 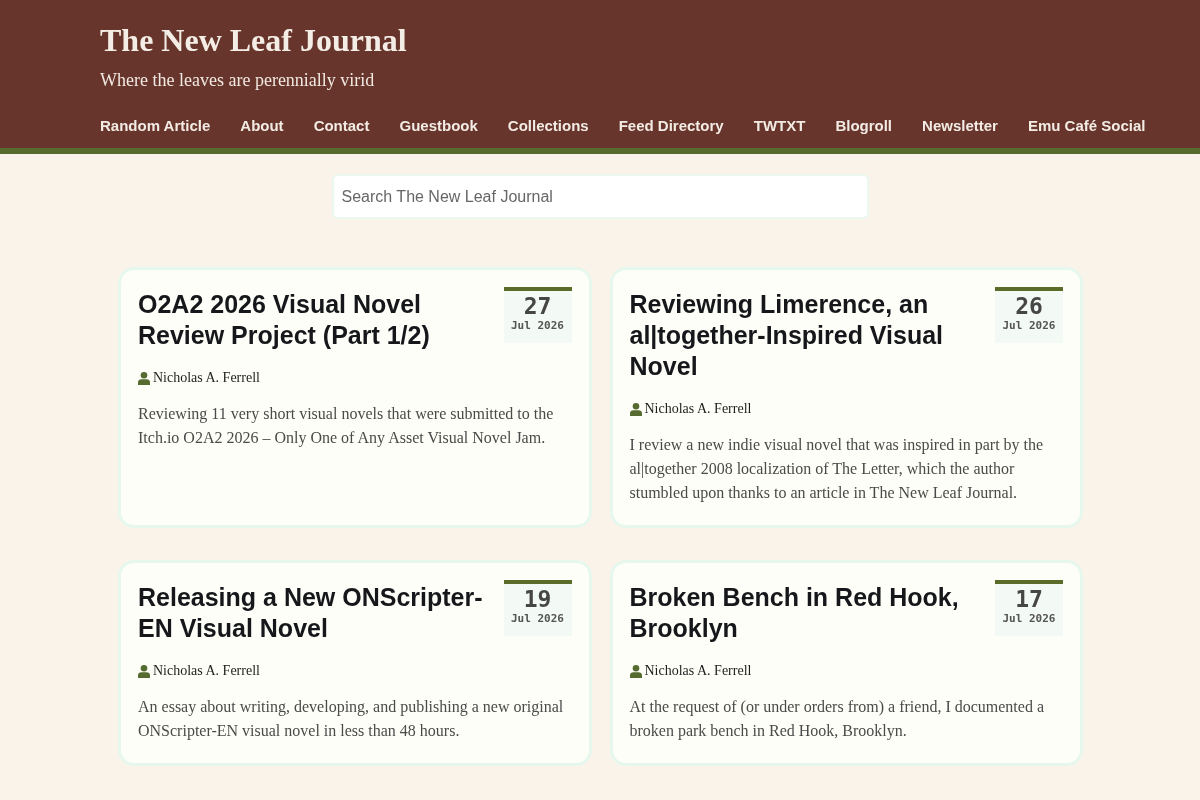 I want to click on date-day: 19, so click(x=537, y=599).